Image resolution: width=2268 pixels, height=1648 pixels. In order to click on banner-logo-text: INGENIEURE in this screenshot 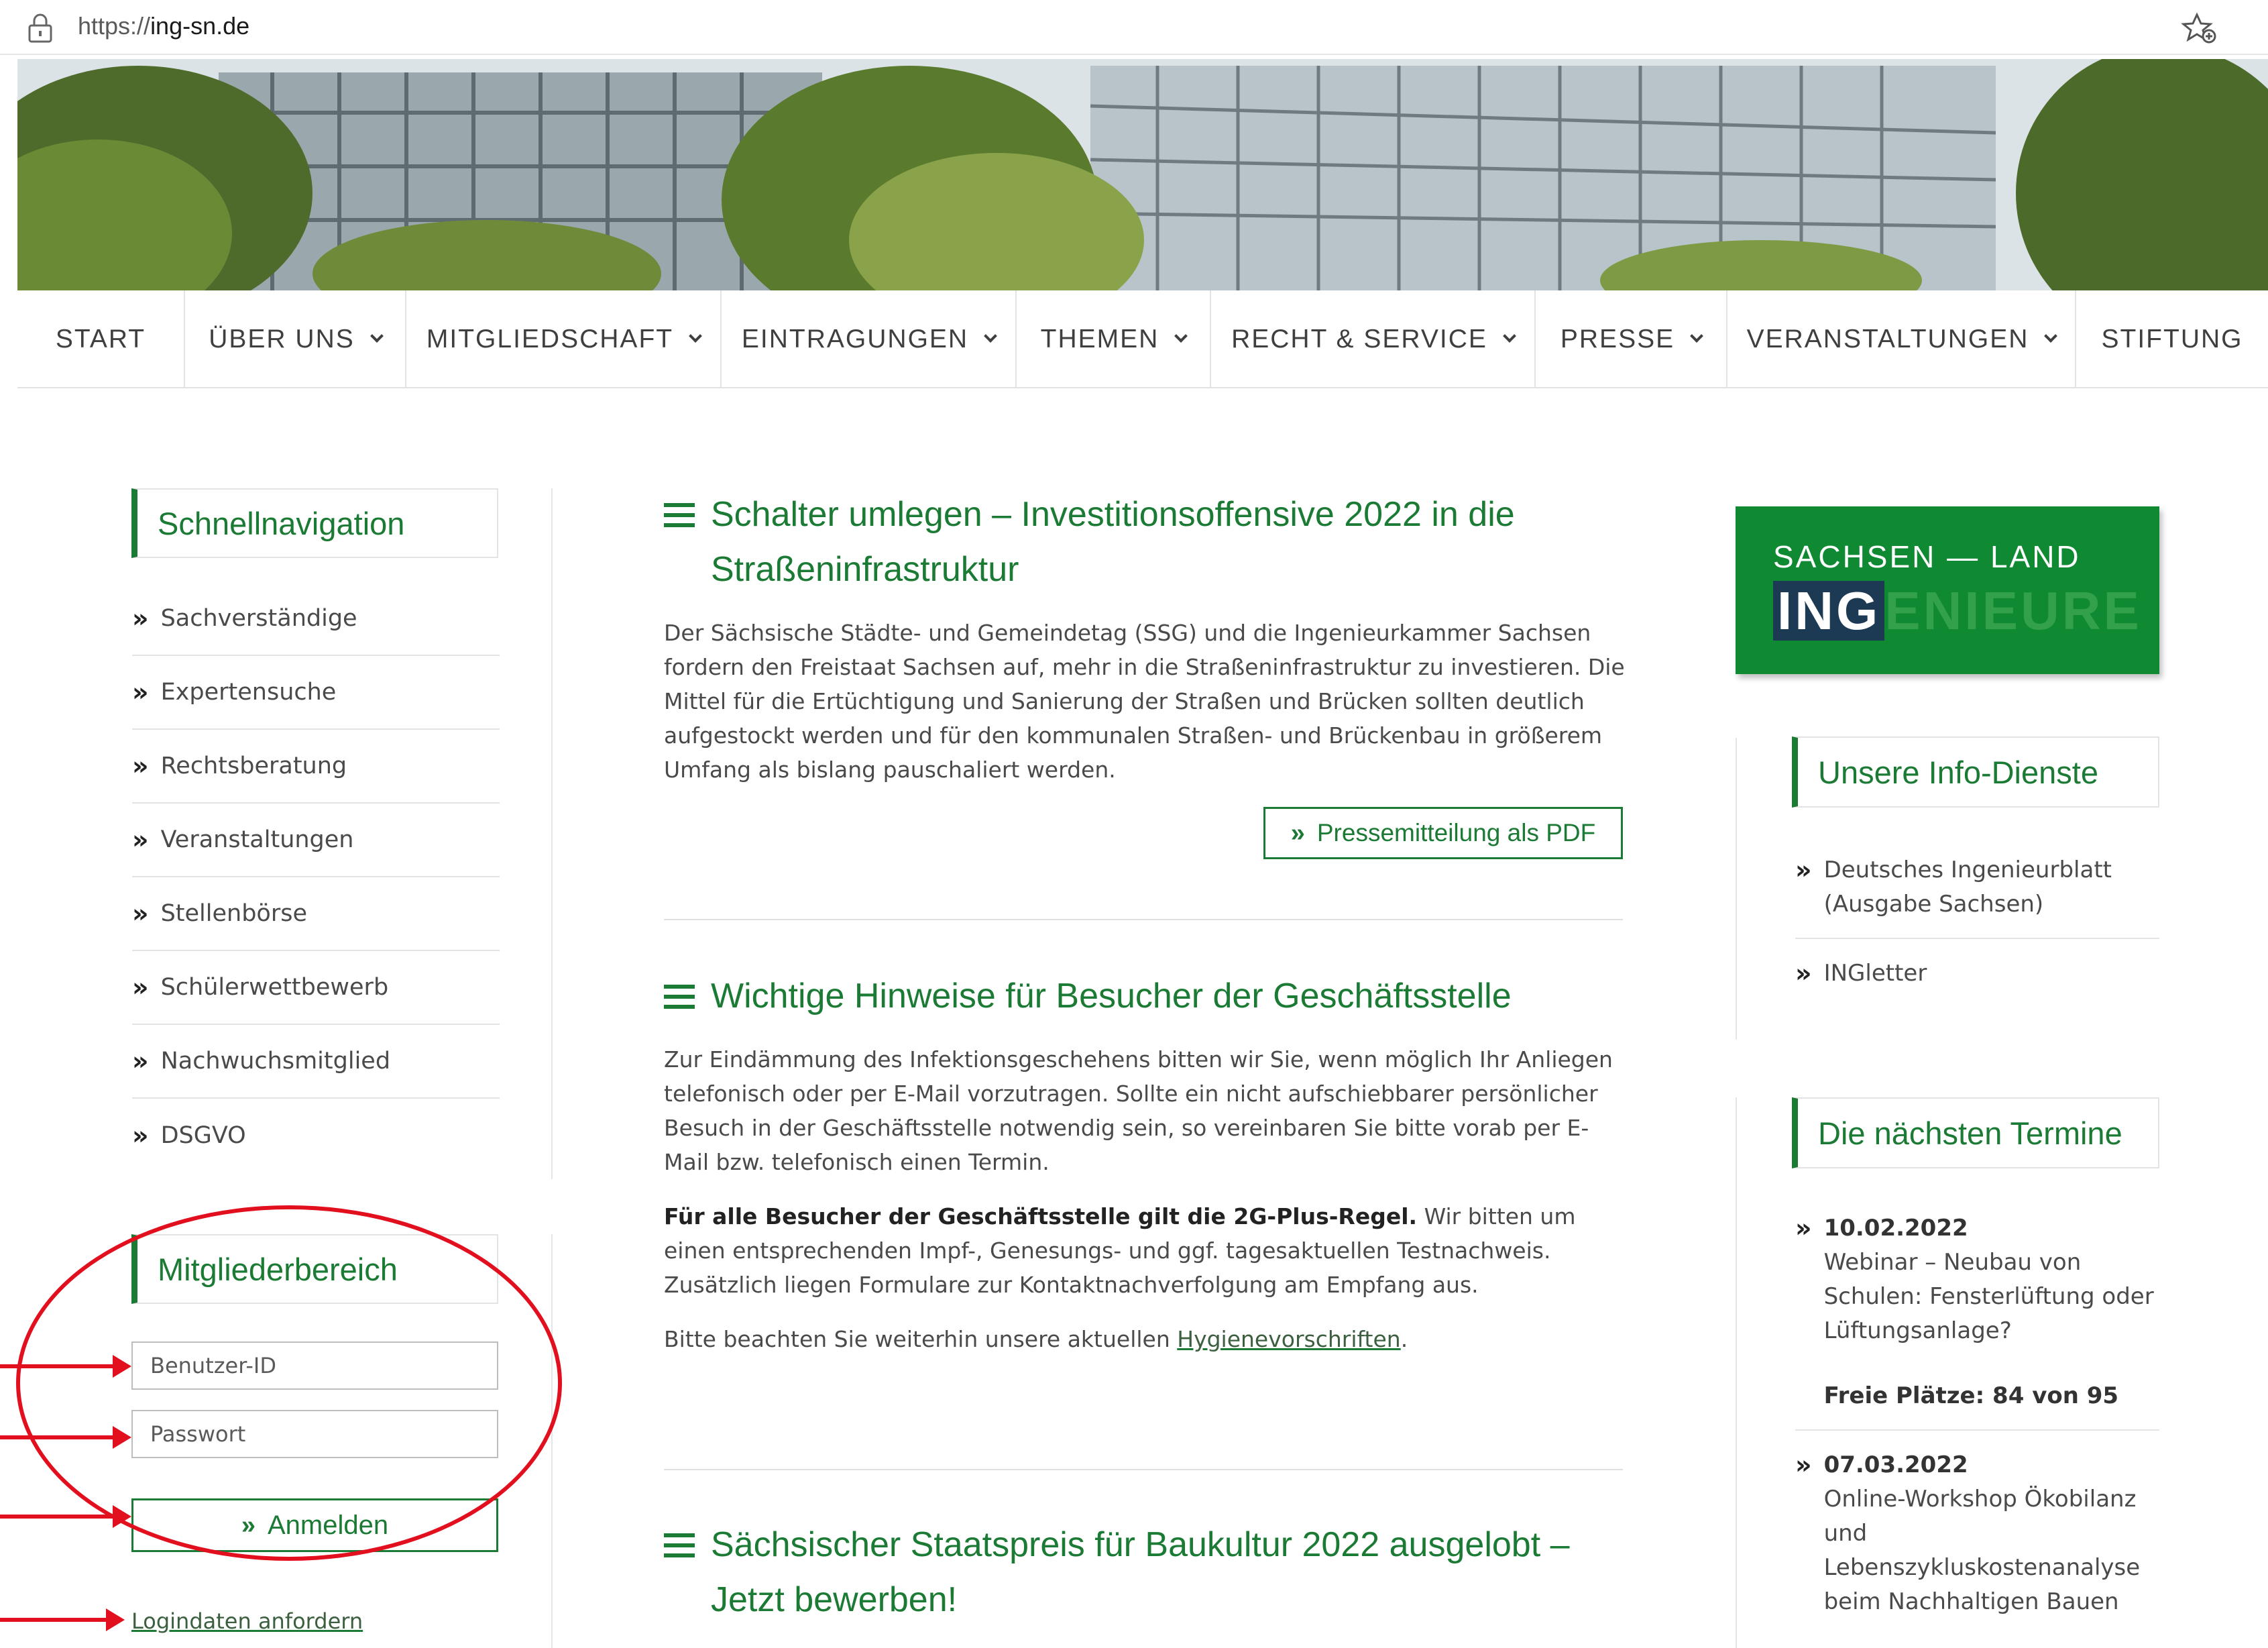, I will do `click(1958, 611)`.